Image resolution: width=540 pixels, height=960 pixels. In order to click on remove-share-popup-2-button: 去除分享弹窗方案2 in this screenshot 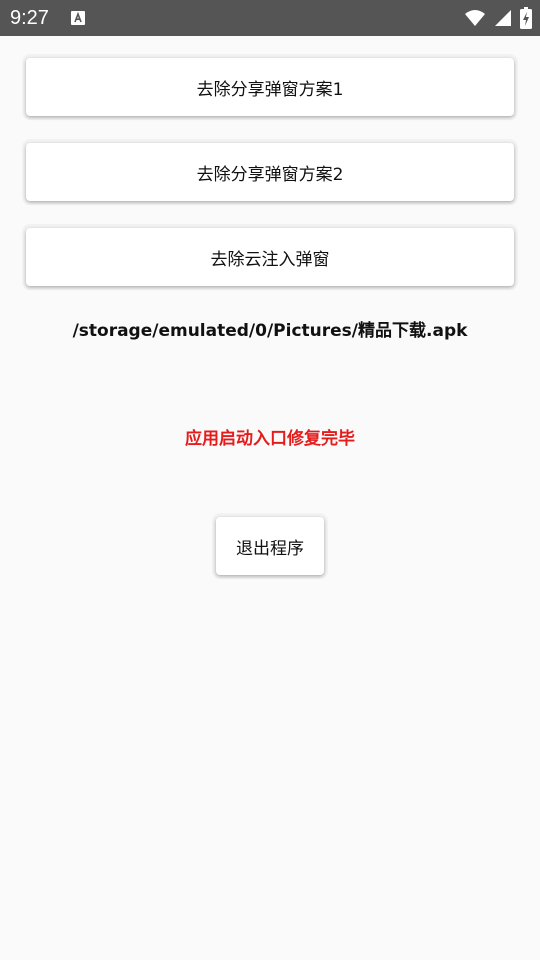, I will do `click(270, 172)`.